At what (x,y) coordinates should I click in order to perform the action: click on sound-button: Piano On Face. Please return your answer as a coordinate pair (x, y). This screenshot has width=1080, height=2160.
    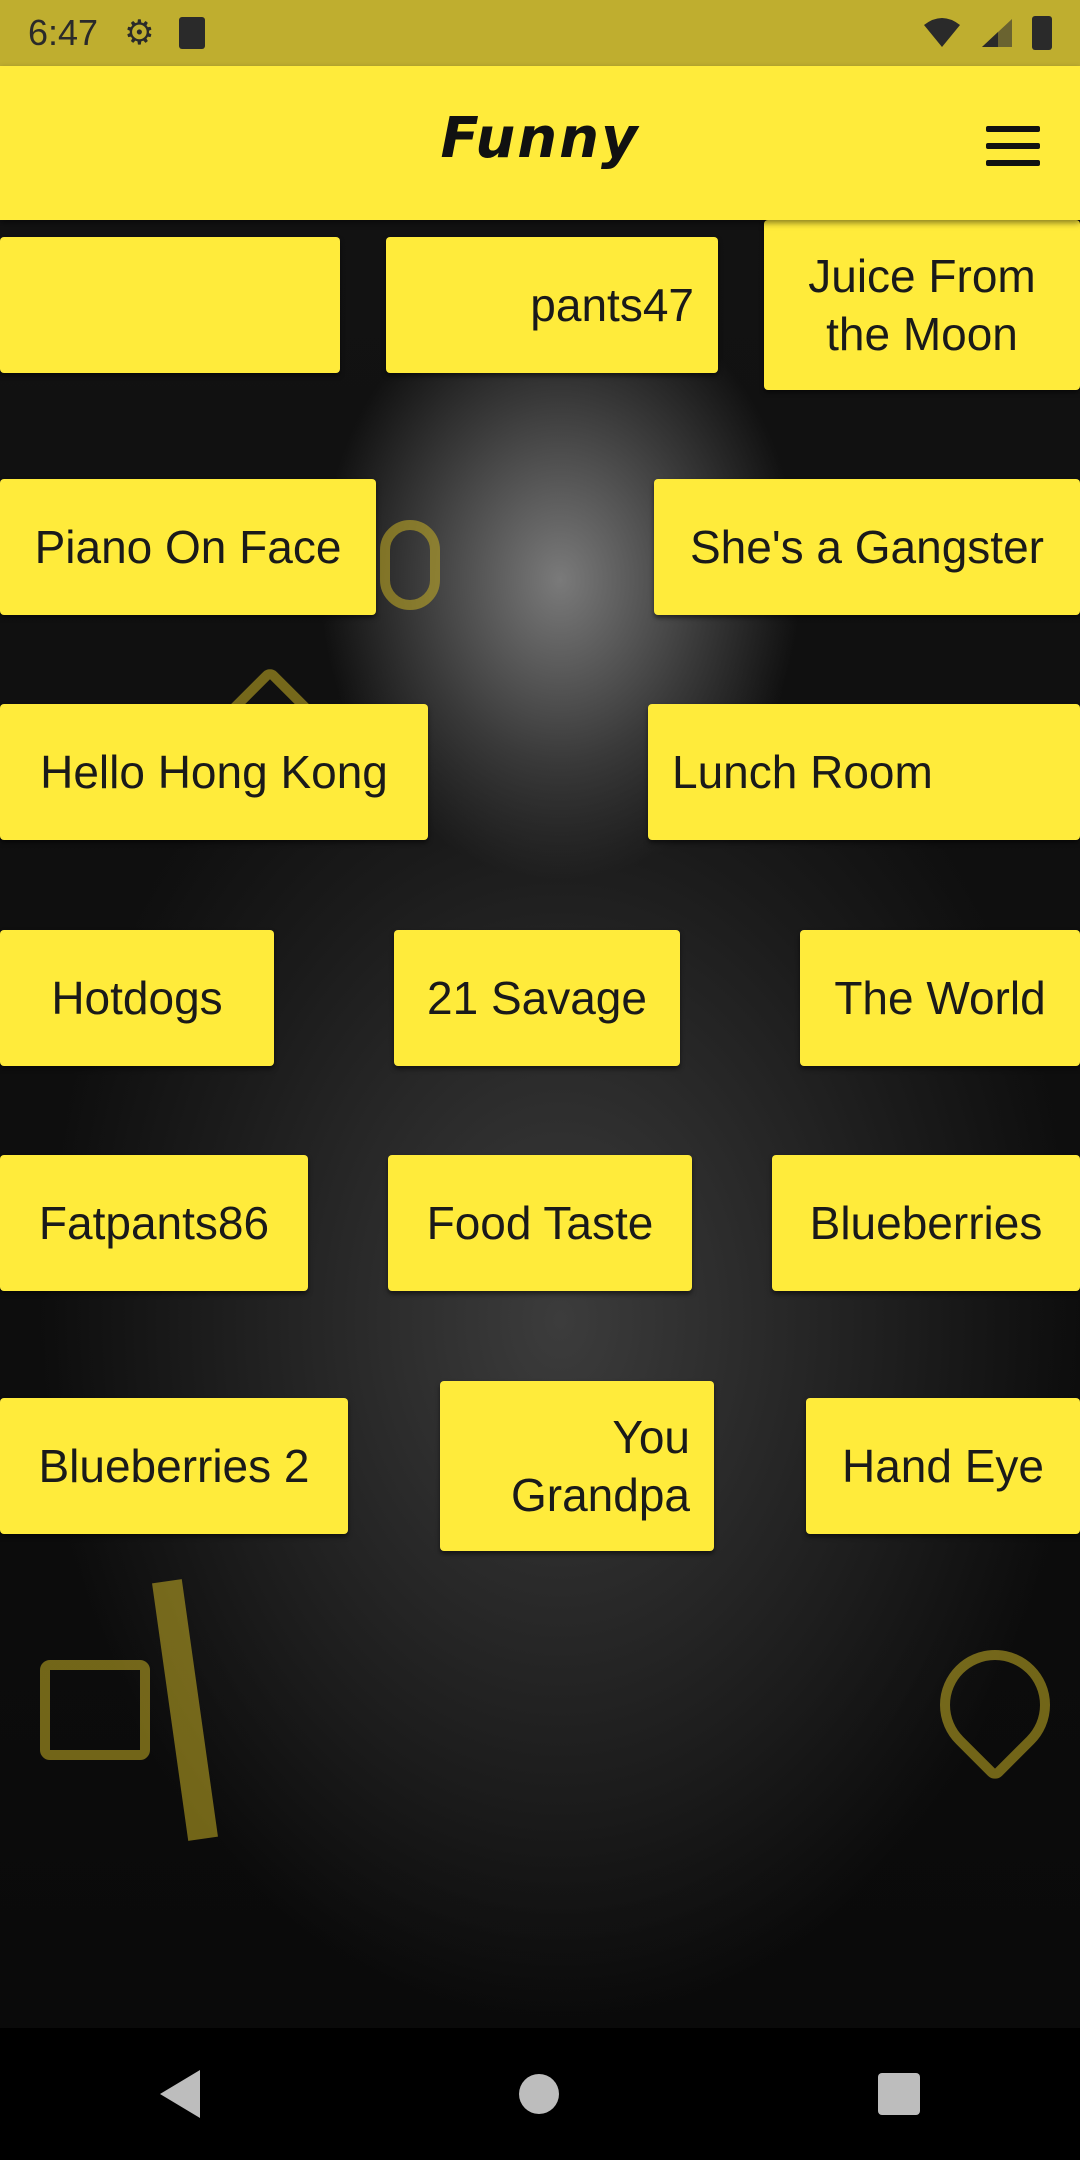
    Looking at the image, I should click on (188, 547).